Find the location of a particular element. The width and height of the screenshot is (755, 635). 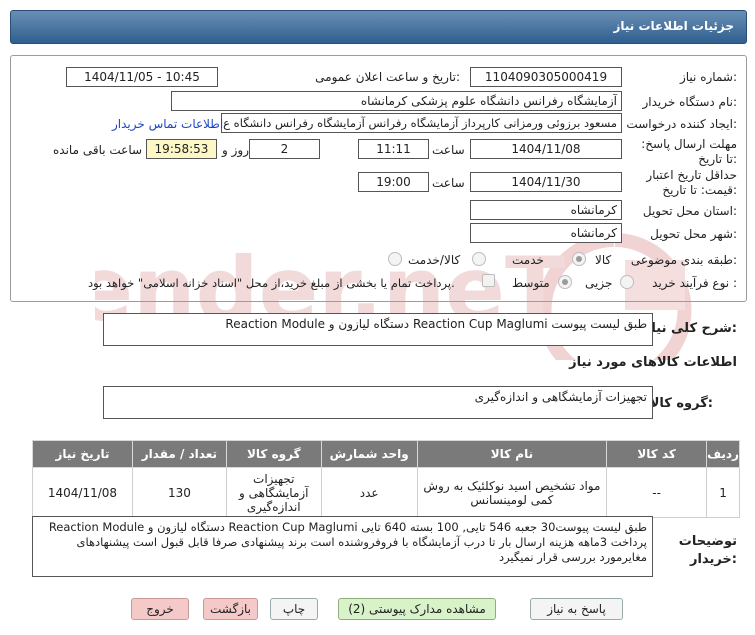

need-number-label: شماره نیاز: is located at coordinates (708, 77).